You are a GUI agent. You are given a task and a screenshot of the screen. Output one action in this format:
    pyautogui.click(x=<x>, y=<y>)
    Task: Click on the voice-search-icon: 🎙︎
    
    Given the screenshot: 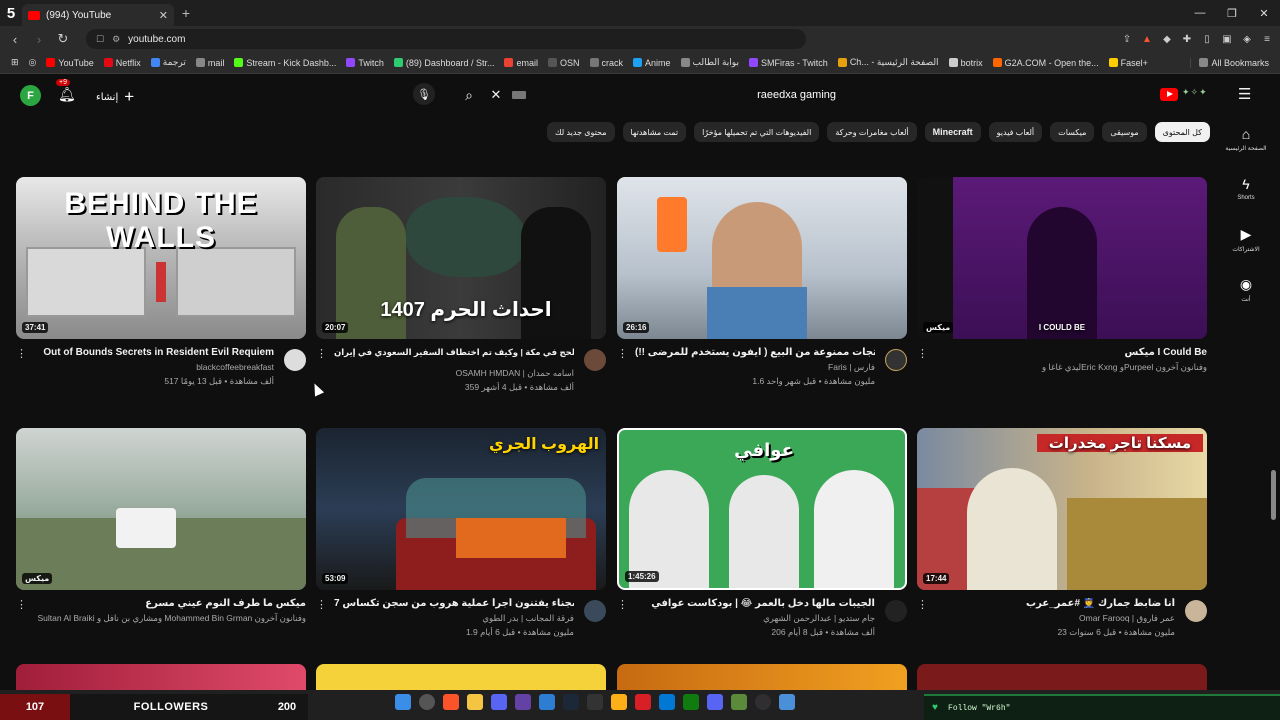 What is the action you would take?
    pyautogui.click(x=424, y=94)
    